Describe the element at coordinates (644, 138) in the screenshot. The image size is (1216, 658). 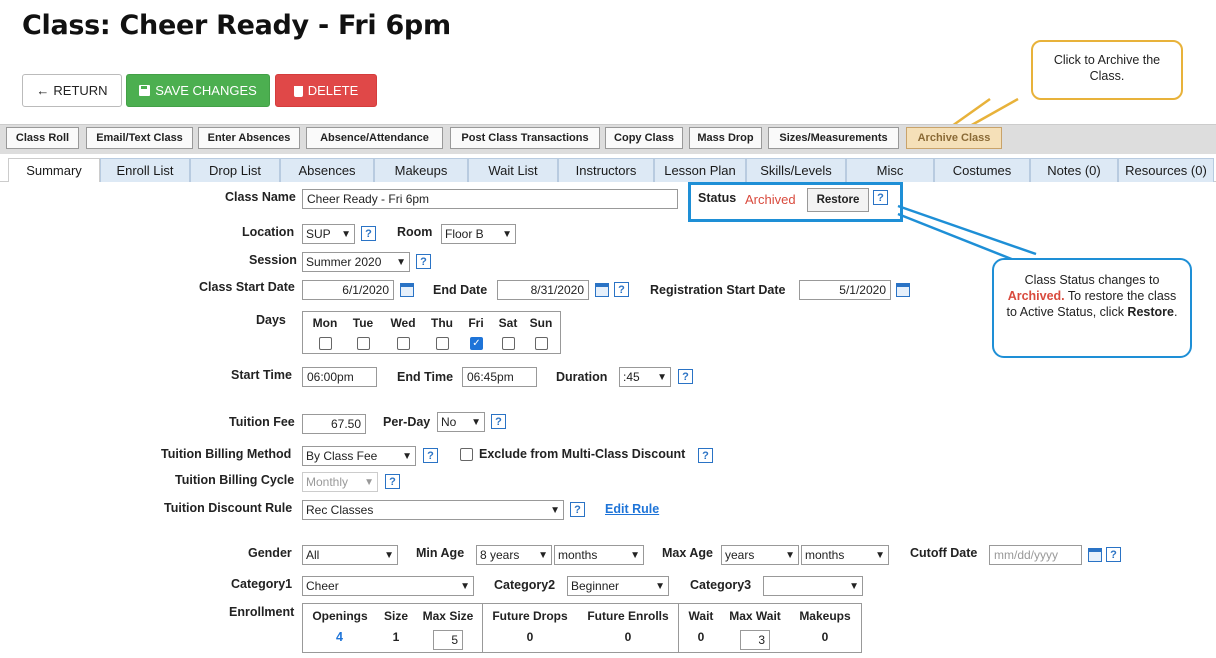
I see `copy-class-button: Copy Class` at that location.